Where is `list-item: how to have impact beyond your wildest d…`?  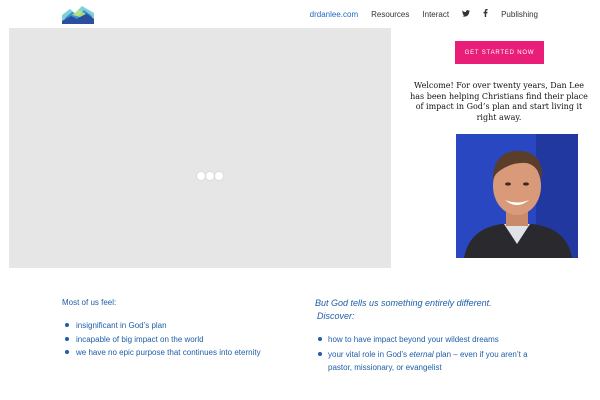
list-item: how to have impact beyond your wildest d… is located at coordinates (430, 340).